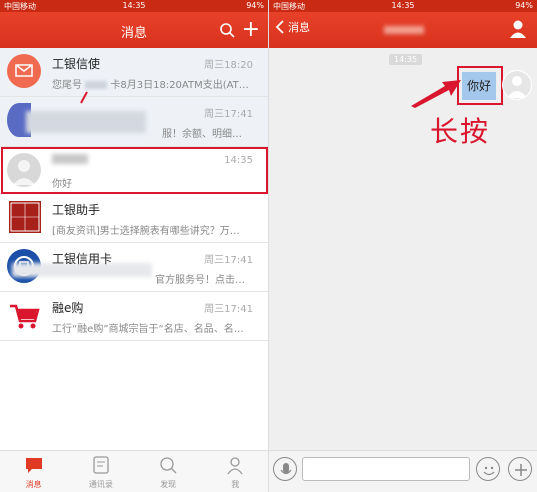  Describe the element at coordinates (299, 27) in the screenshot. I see `back-label: 消息` at that location.